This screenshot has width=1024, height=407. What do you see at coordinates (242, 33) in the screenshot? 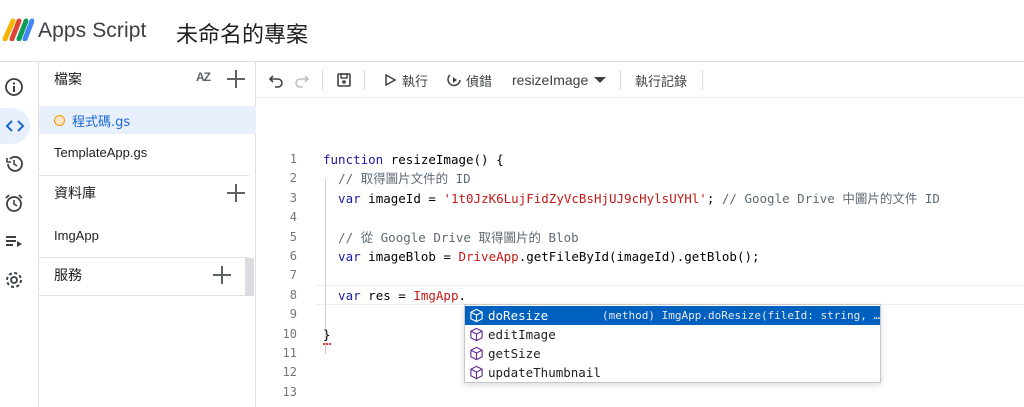
I see `project-title: 未命名的專案` at bounding box center [242, 33].